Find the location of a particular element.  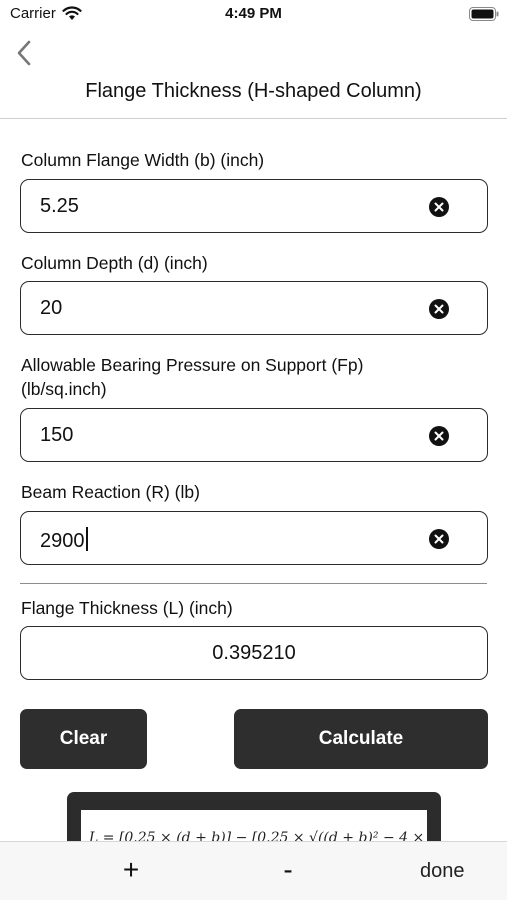

flange-thickness-value: 0.395210 is located at coordinates (254, 653).